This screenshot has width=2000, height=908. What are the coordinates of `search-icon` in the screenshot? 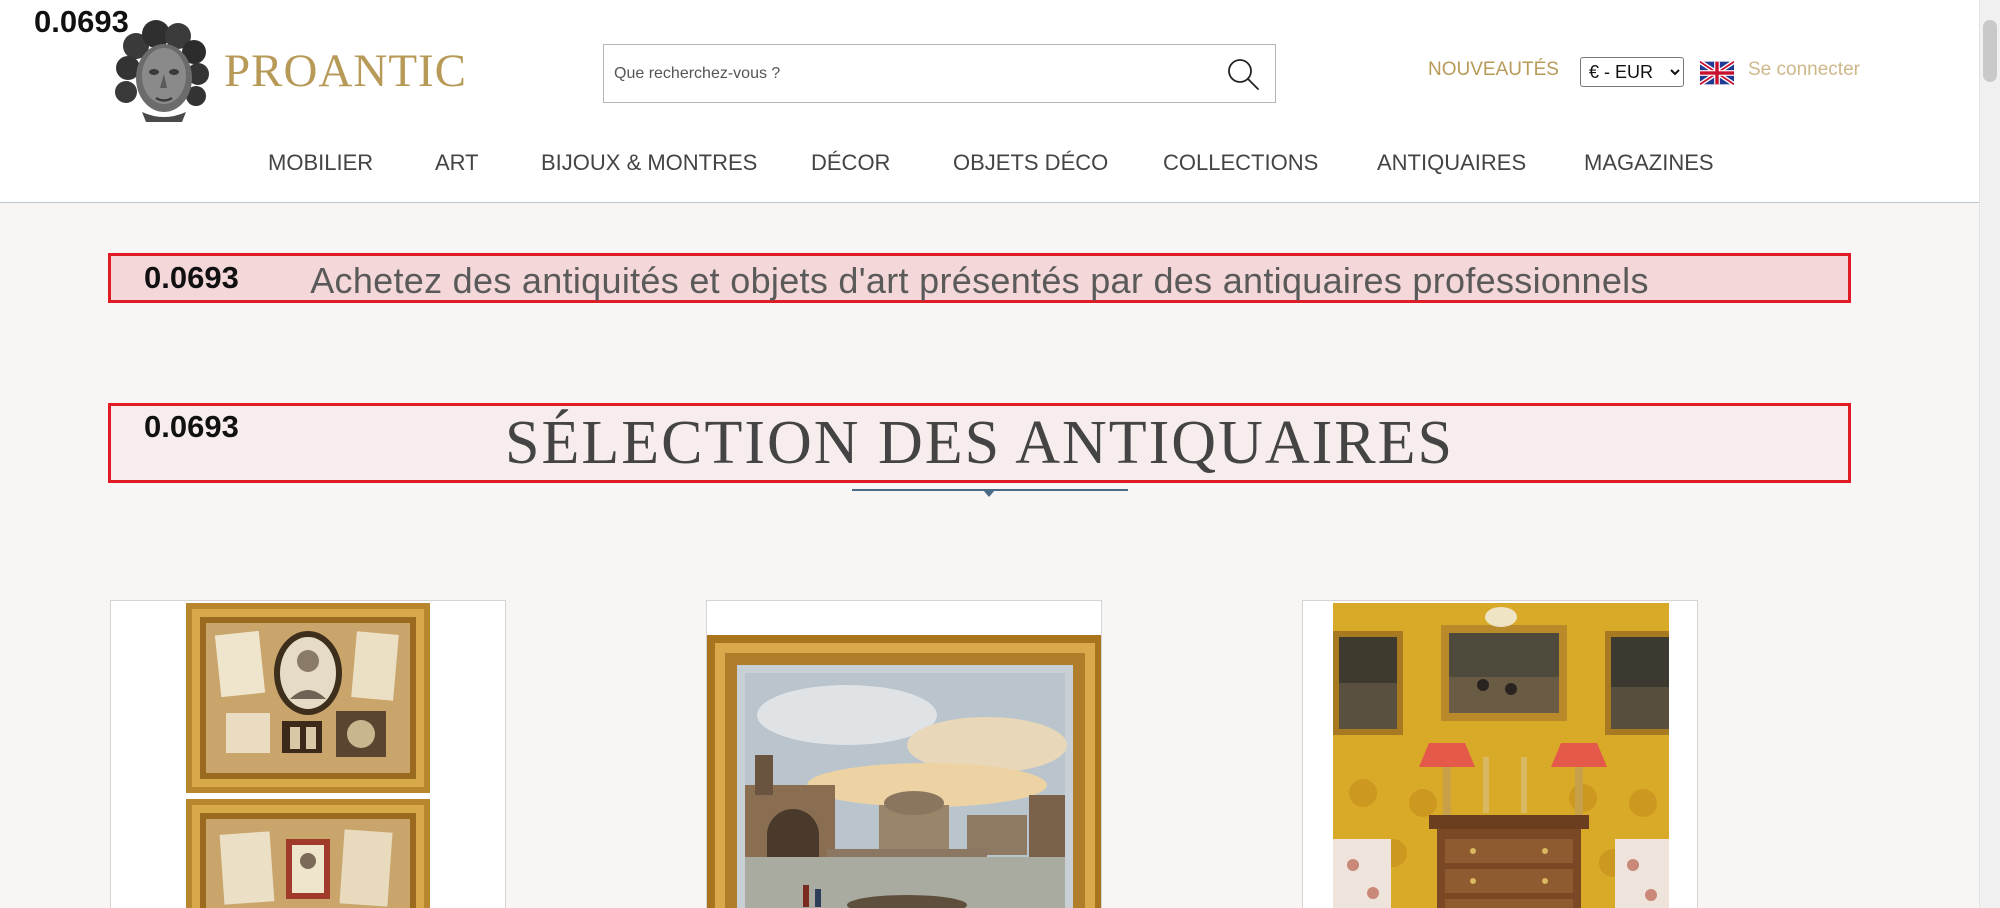 It's located at (1243, 74).